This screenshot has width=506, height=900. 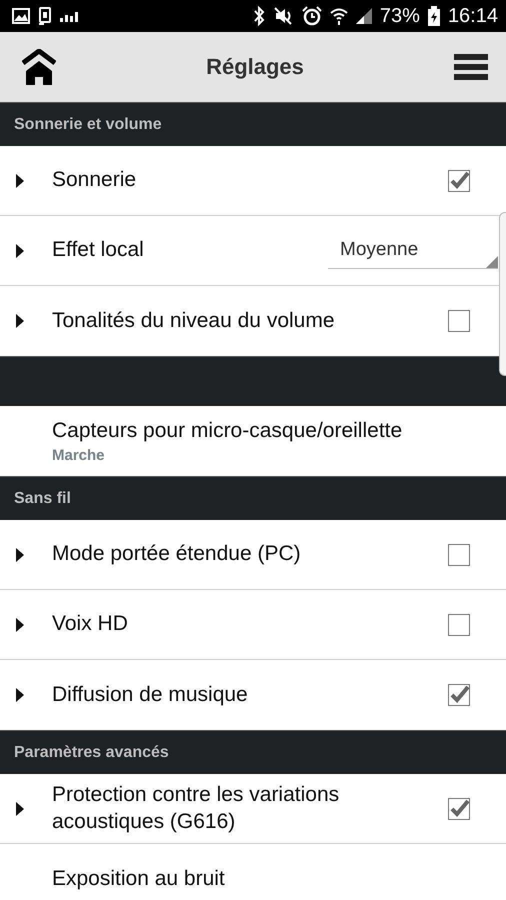 I want to click on alarm-icon, so click(x=312, y=16).